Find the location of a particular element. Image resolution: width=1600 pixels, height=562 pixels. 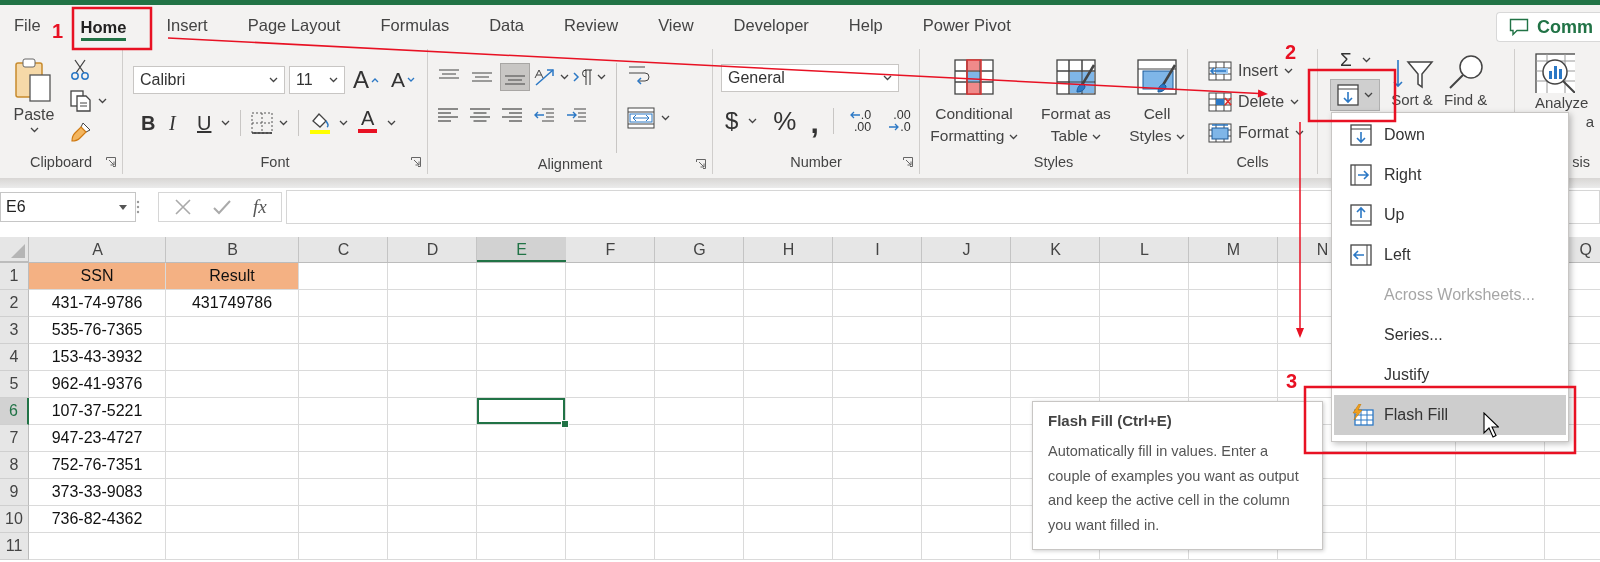

decrease-decimal-button: .00 .0 is located at coordinates (900, 121).